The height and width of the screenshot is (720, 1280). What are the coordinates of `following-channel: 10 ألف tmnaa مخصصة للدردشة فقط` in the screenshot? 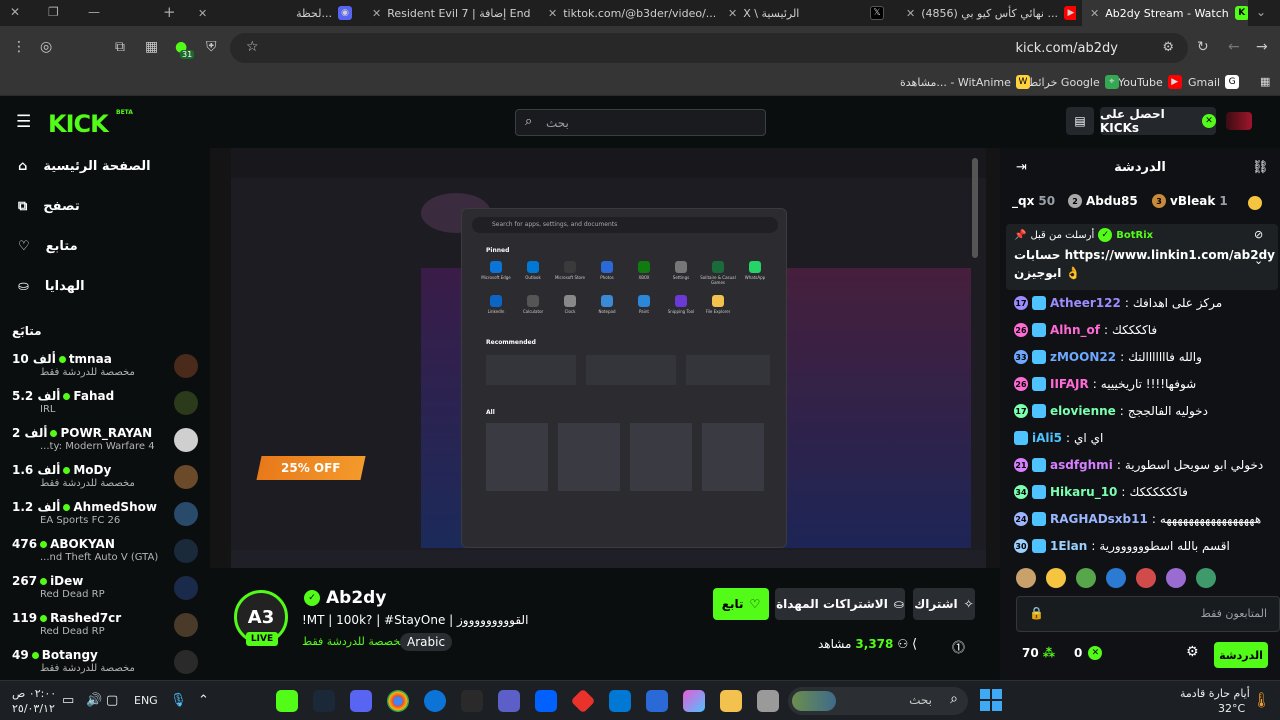 It's located at (105, 368).